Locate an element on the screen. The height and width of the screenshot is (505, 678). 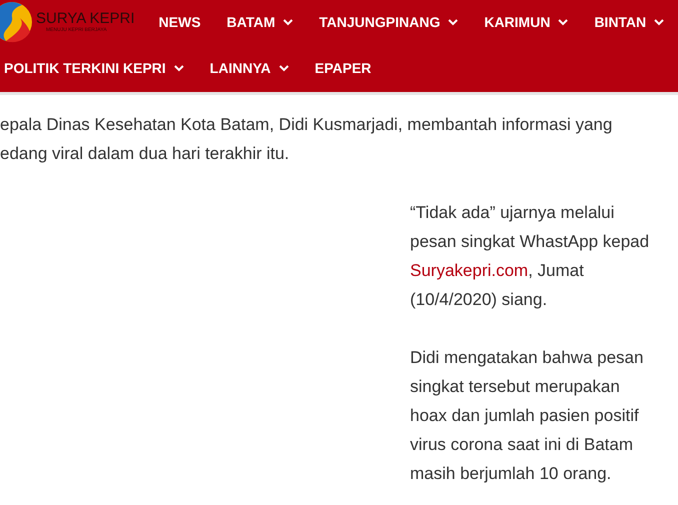
nav-link: BINTAN is located at coordinates (629, 22).